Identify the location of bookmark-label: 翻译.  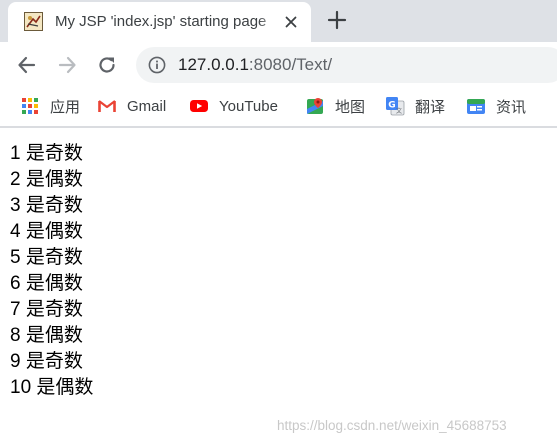
(430, 107).